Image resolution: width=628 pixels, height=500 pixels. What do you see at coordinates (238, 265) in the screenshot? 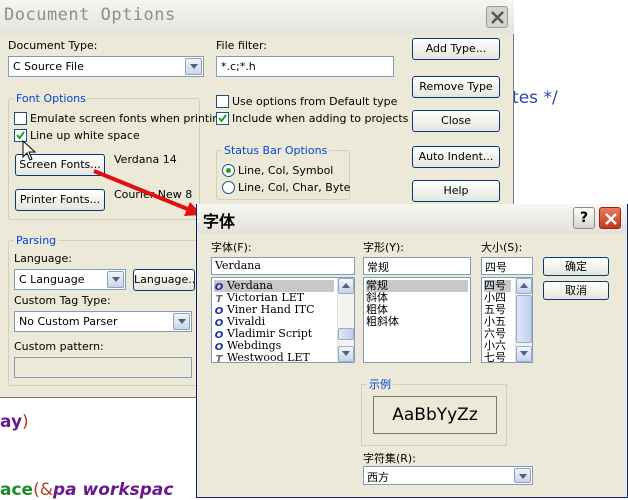
I see `font-name-value: Verdana` at bounding box center [238, 265].